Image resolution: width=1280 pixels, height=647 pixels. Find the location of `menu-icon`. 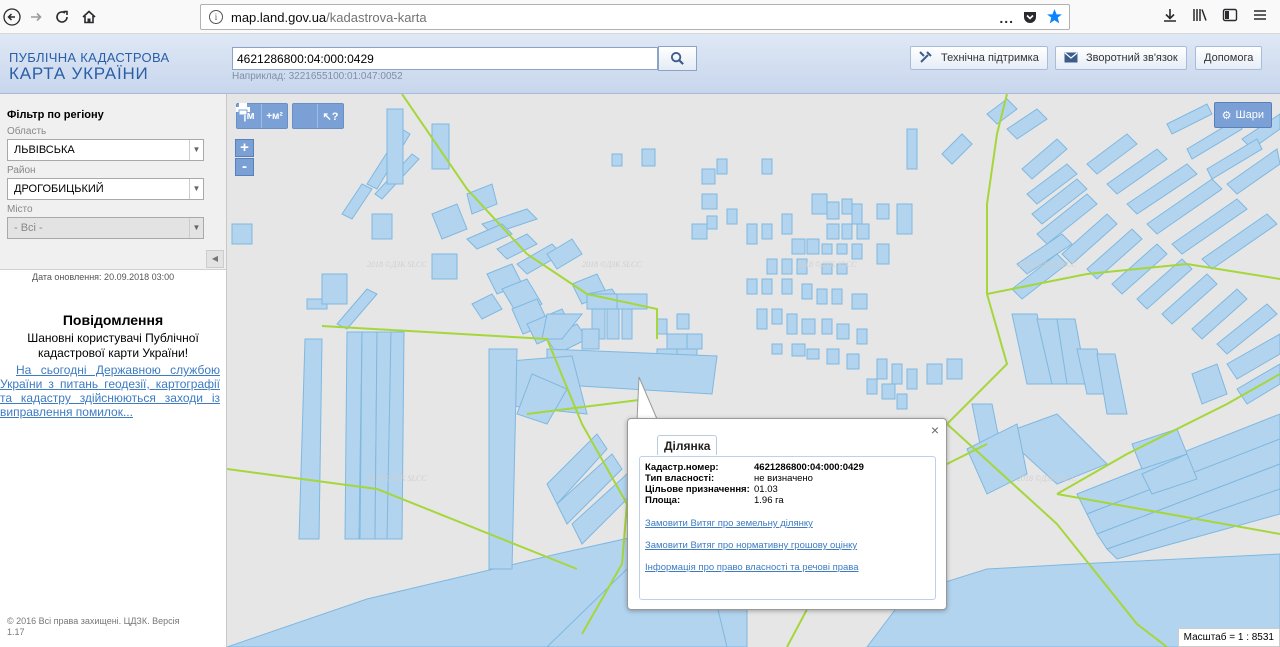

menu-icon is located at coordinates (1260, 17).